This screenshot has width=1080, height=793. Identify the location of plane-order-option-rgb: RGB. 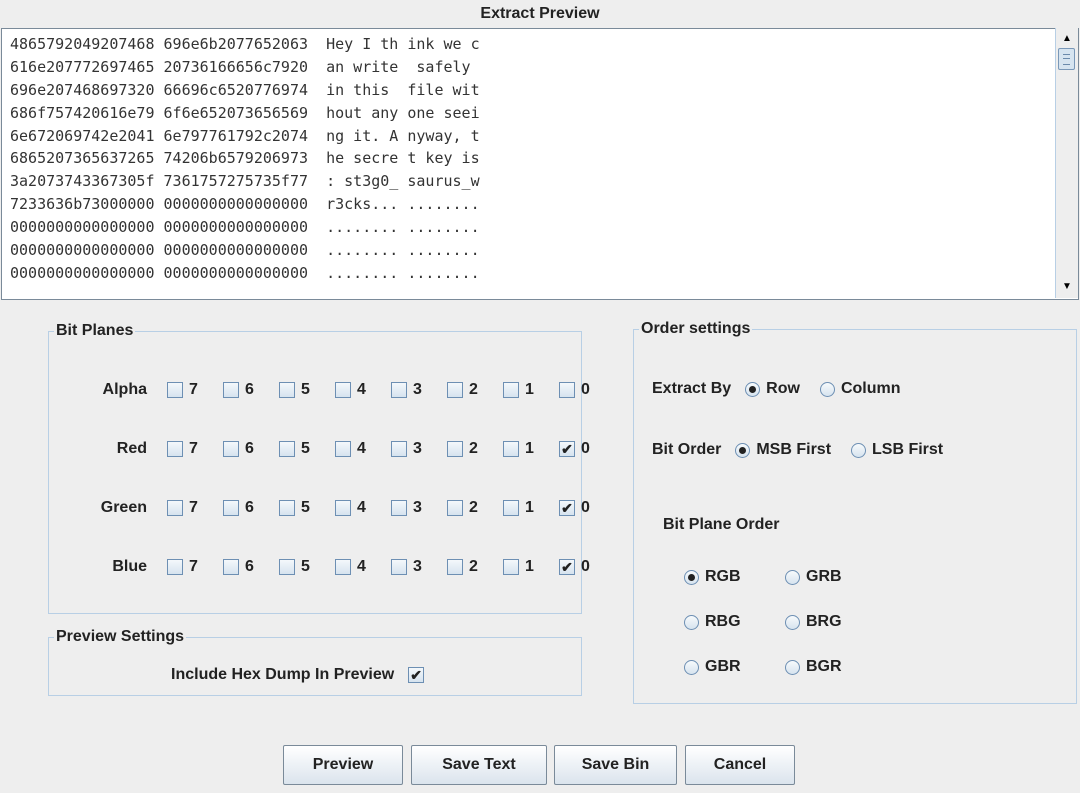
(712, 577).